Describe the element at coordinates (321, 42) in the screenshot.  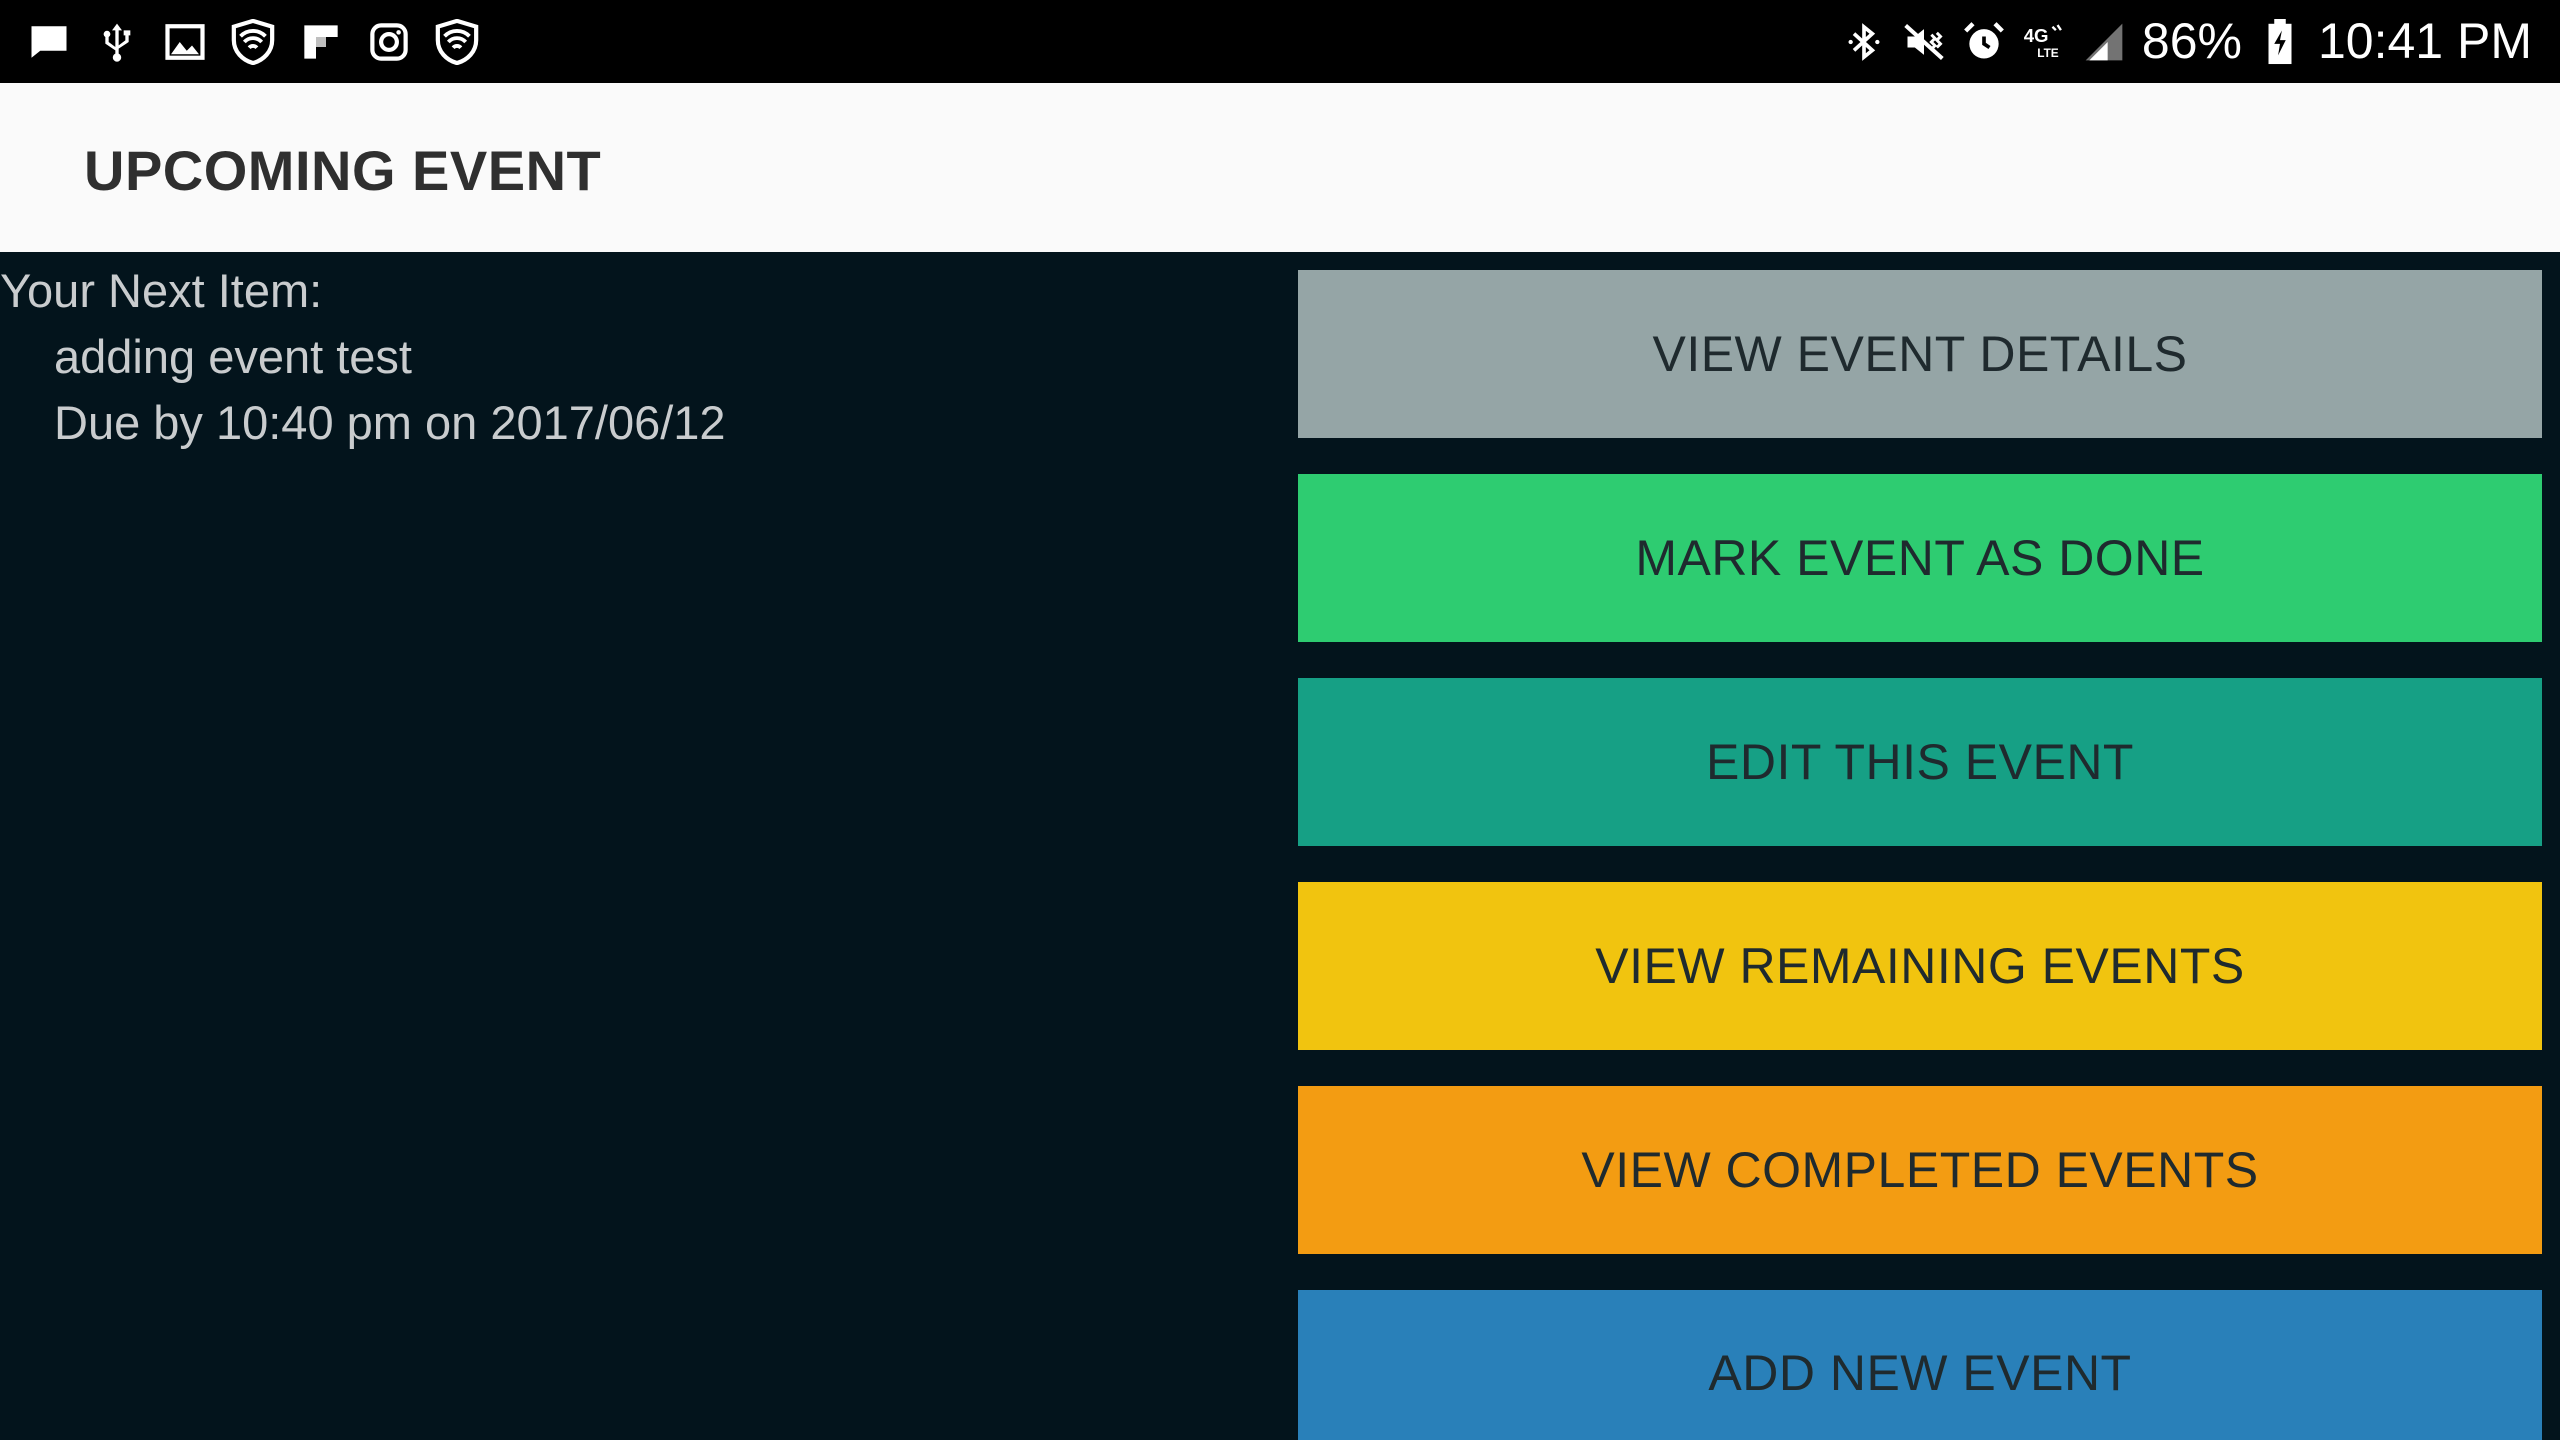
I see `flipboard-icon` at that location.